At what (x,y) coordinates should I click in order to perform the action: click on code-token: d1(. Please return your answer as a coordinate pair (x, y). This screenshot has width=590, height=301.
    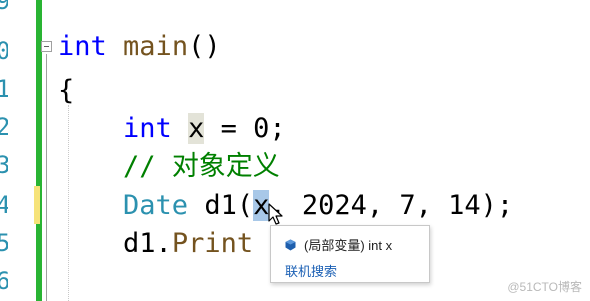
    Looking at the image, I should click on (221, 205).